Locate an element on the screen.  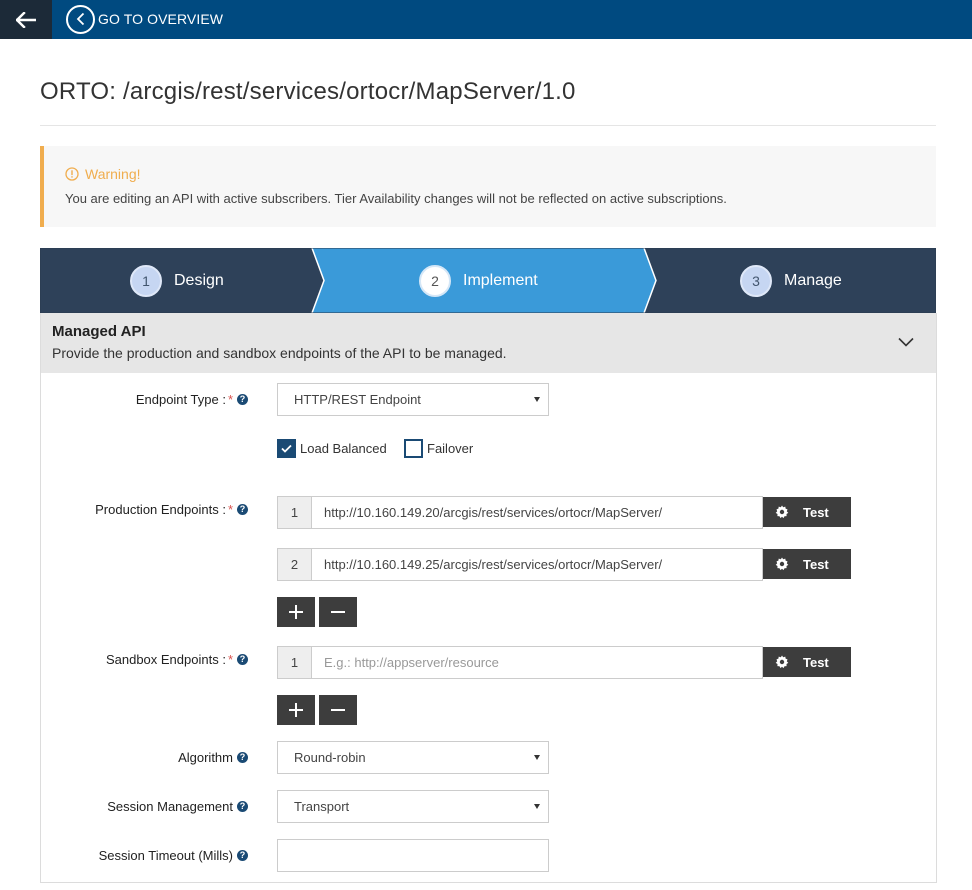
endpoint-index: 2 is located at coordinates (294, 564).